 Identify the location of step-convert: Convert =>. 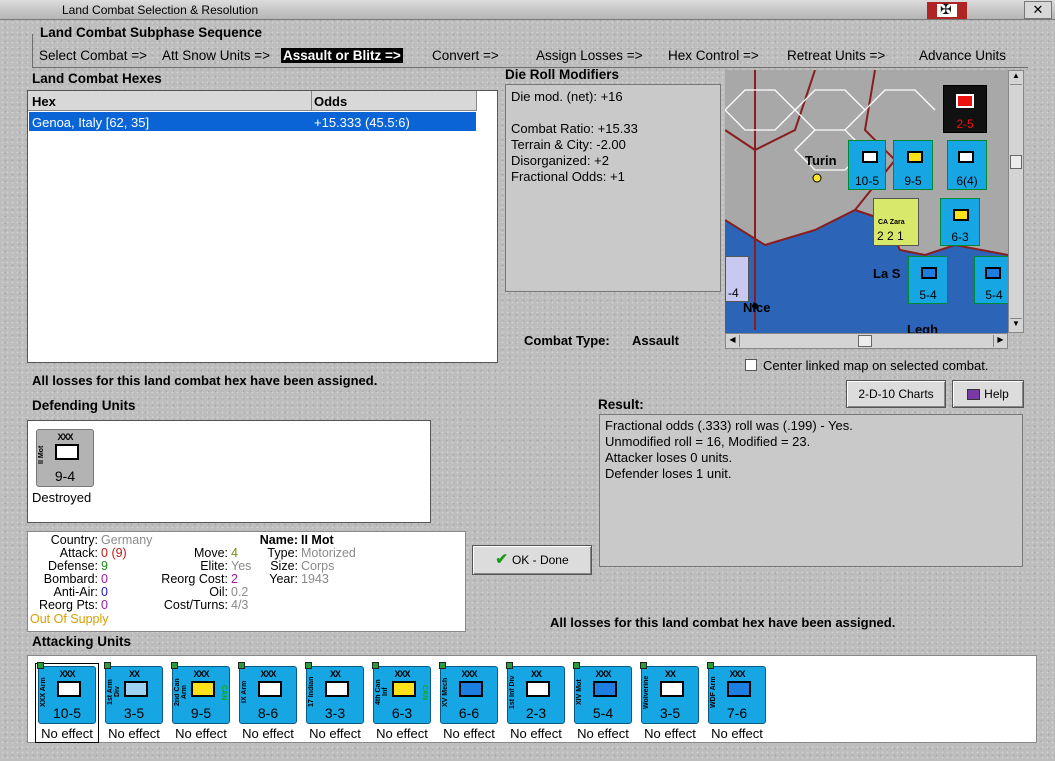
(465, 55).